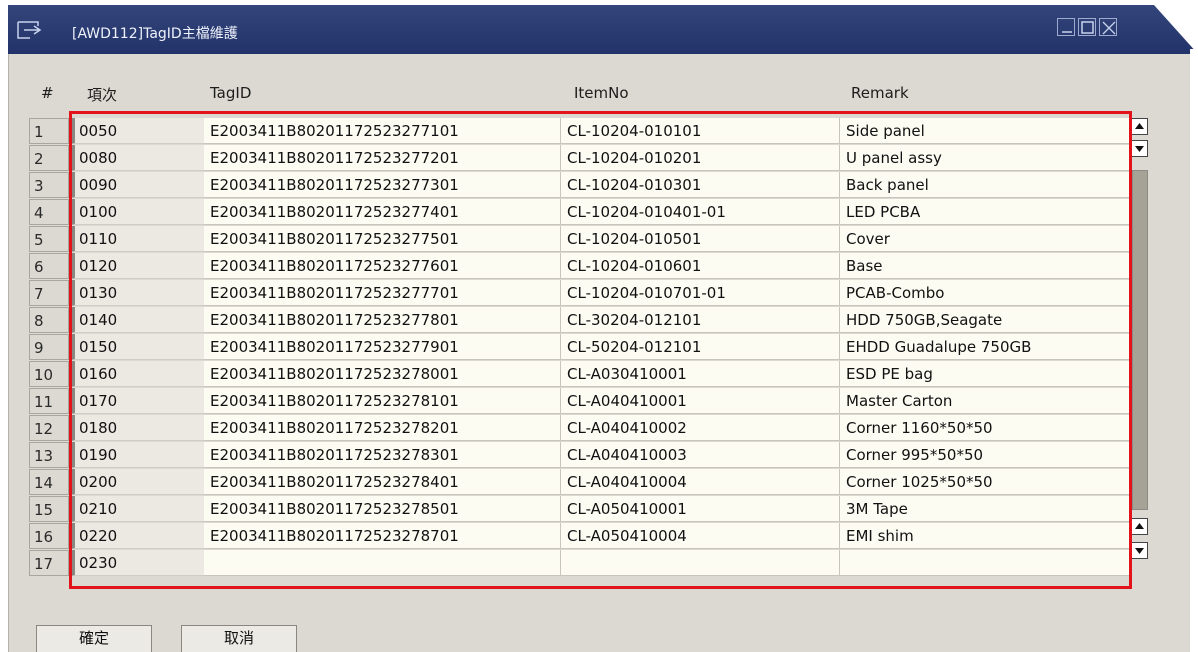 The height and width of the screenshot is (652, 1198). What do you see at coordinates (700, 482) in the screenshot?
I see `itemno-cell: CL-A040410004` at bounding box center [700, 482].